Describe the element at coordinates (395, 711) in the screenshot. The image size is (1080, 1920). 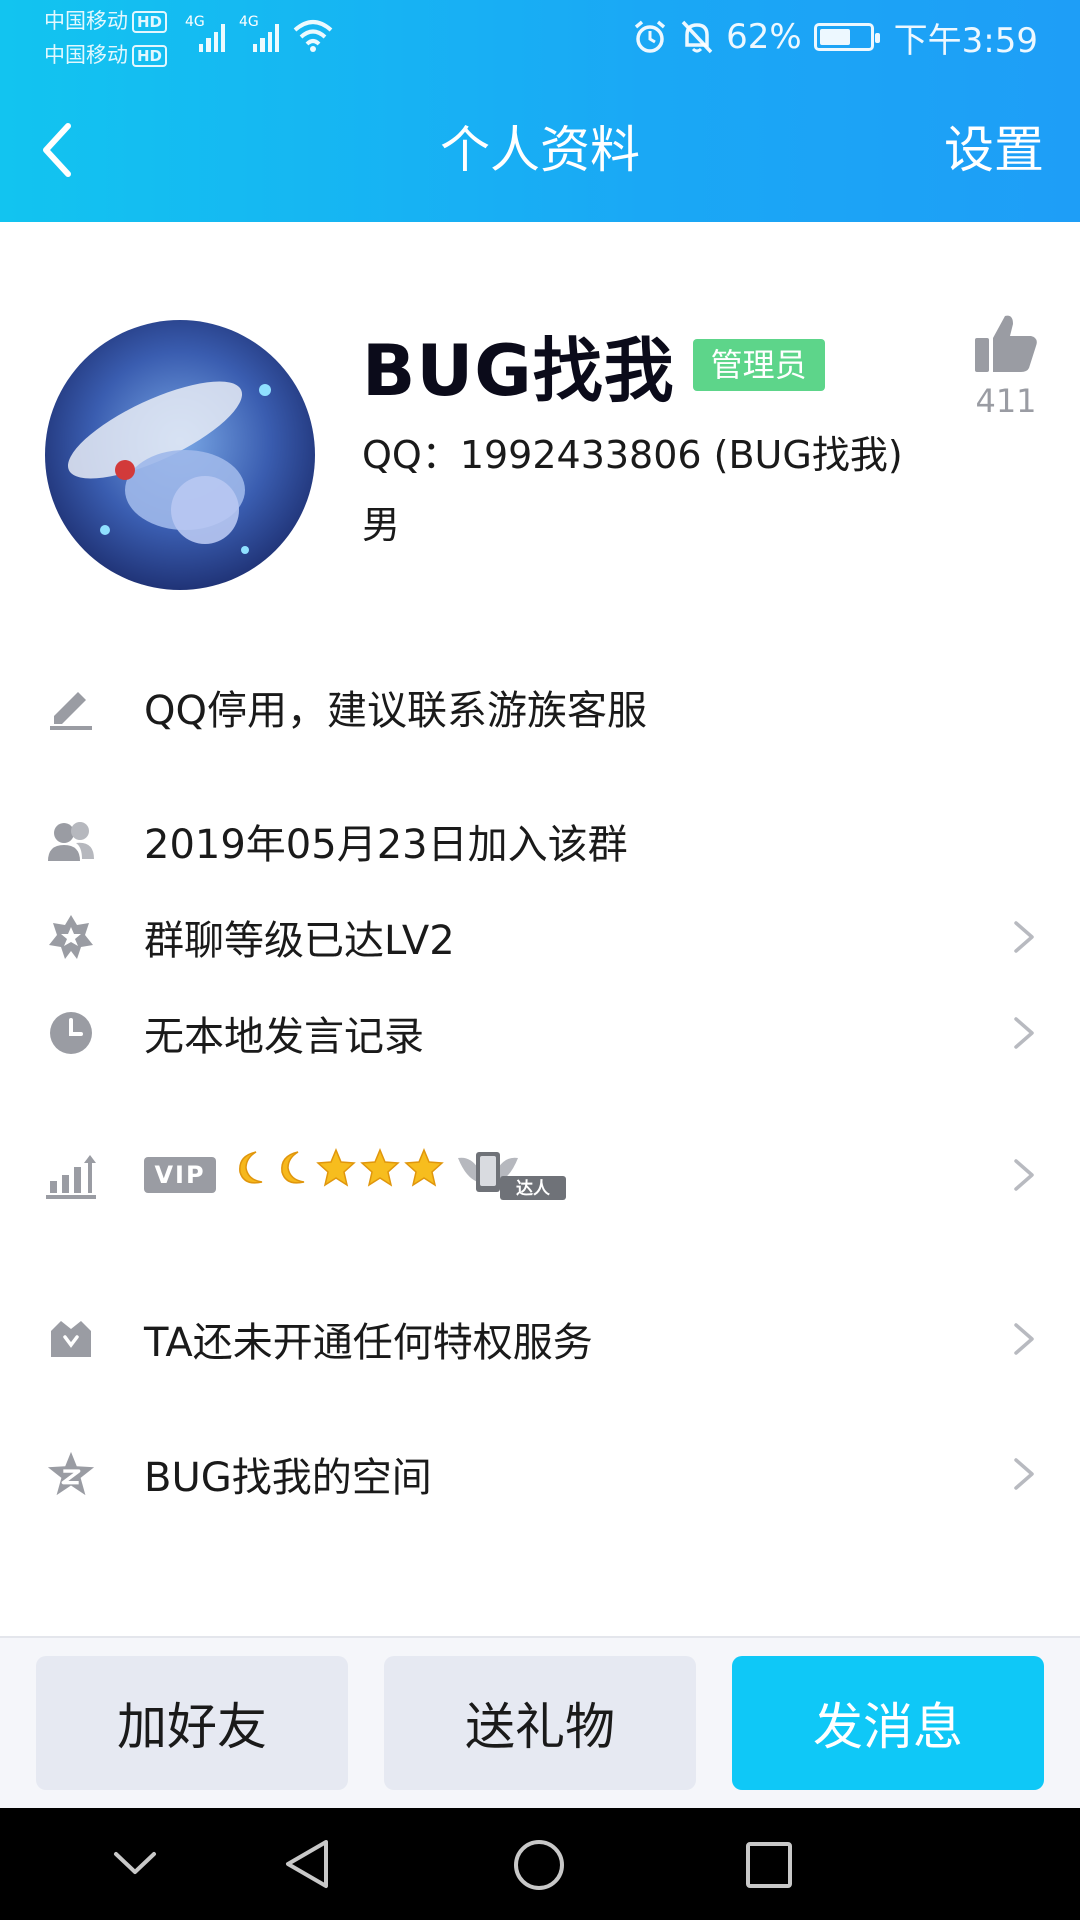
I see `signature-text: QQ停用，建议联系游族客服` at that location.